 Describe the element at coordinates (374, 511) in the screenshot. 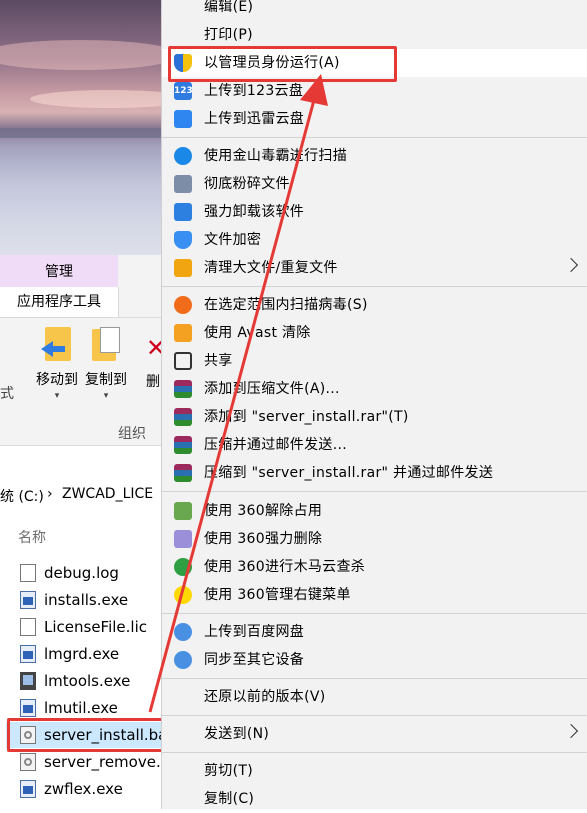

I see `menu-item-360-unlock: 使用 360解除占用` at that location.